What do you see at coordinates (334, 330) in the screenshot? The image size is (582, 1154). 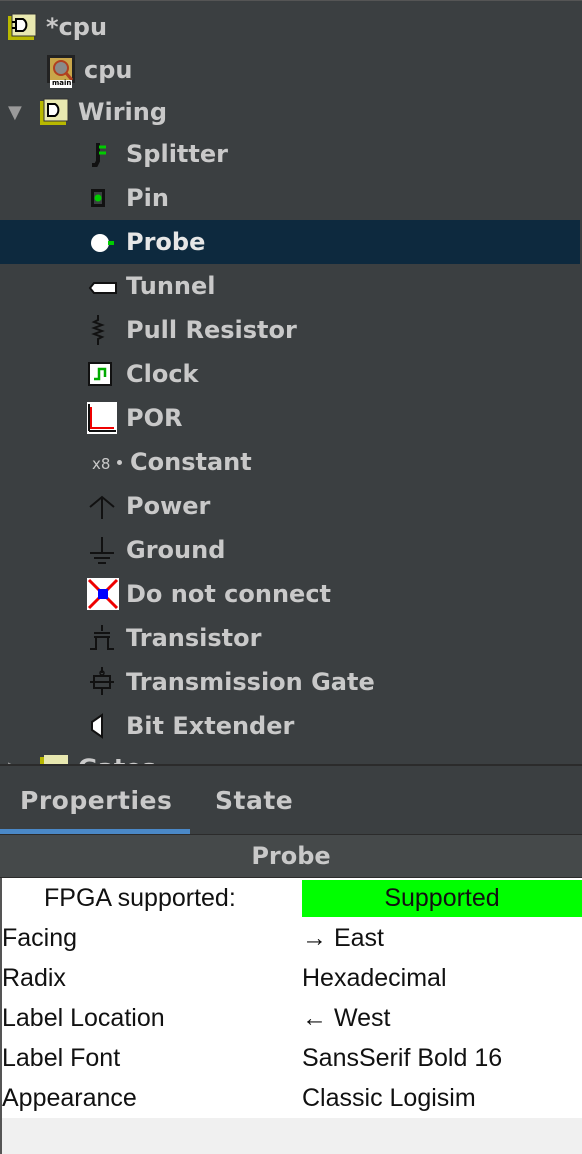 I see `tree-item-pull-resistor: Pull Resistor` at bounding box center [334, 330].